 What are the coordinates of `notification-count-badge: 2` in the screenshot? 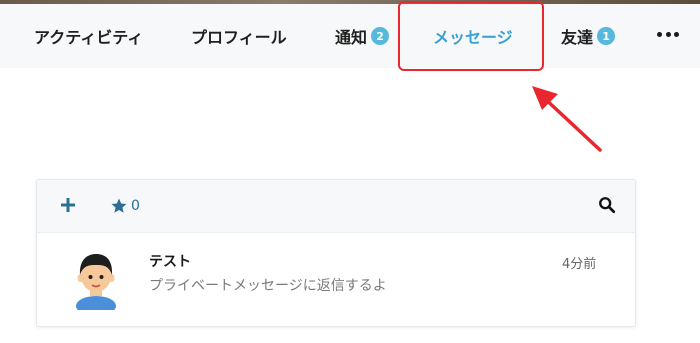 It's located at (380, 36).